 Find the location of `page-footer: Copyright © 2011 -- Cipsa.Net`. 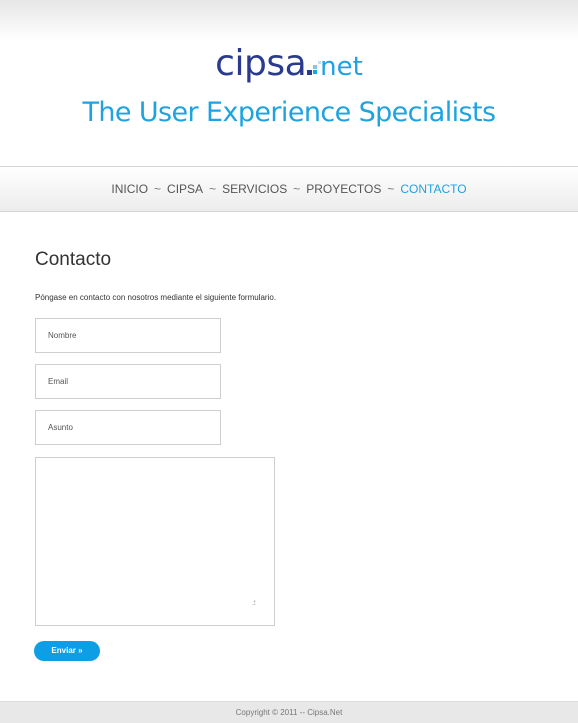

page-footer: Copyright © 2011 -- Cipsa.Net is located at coordinates (289, 712).